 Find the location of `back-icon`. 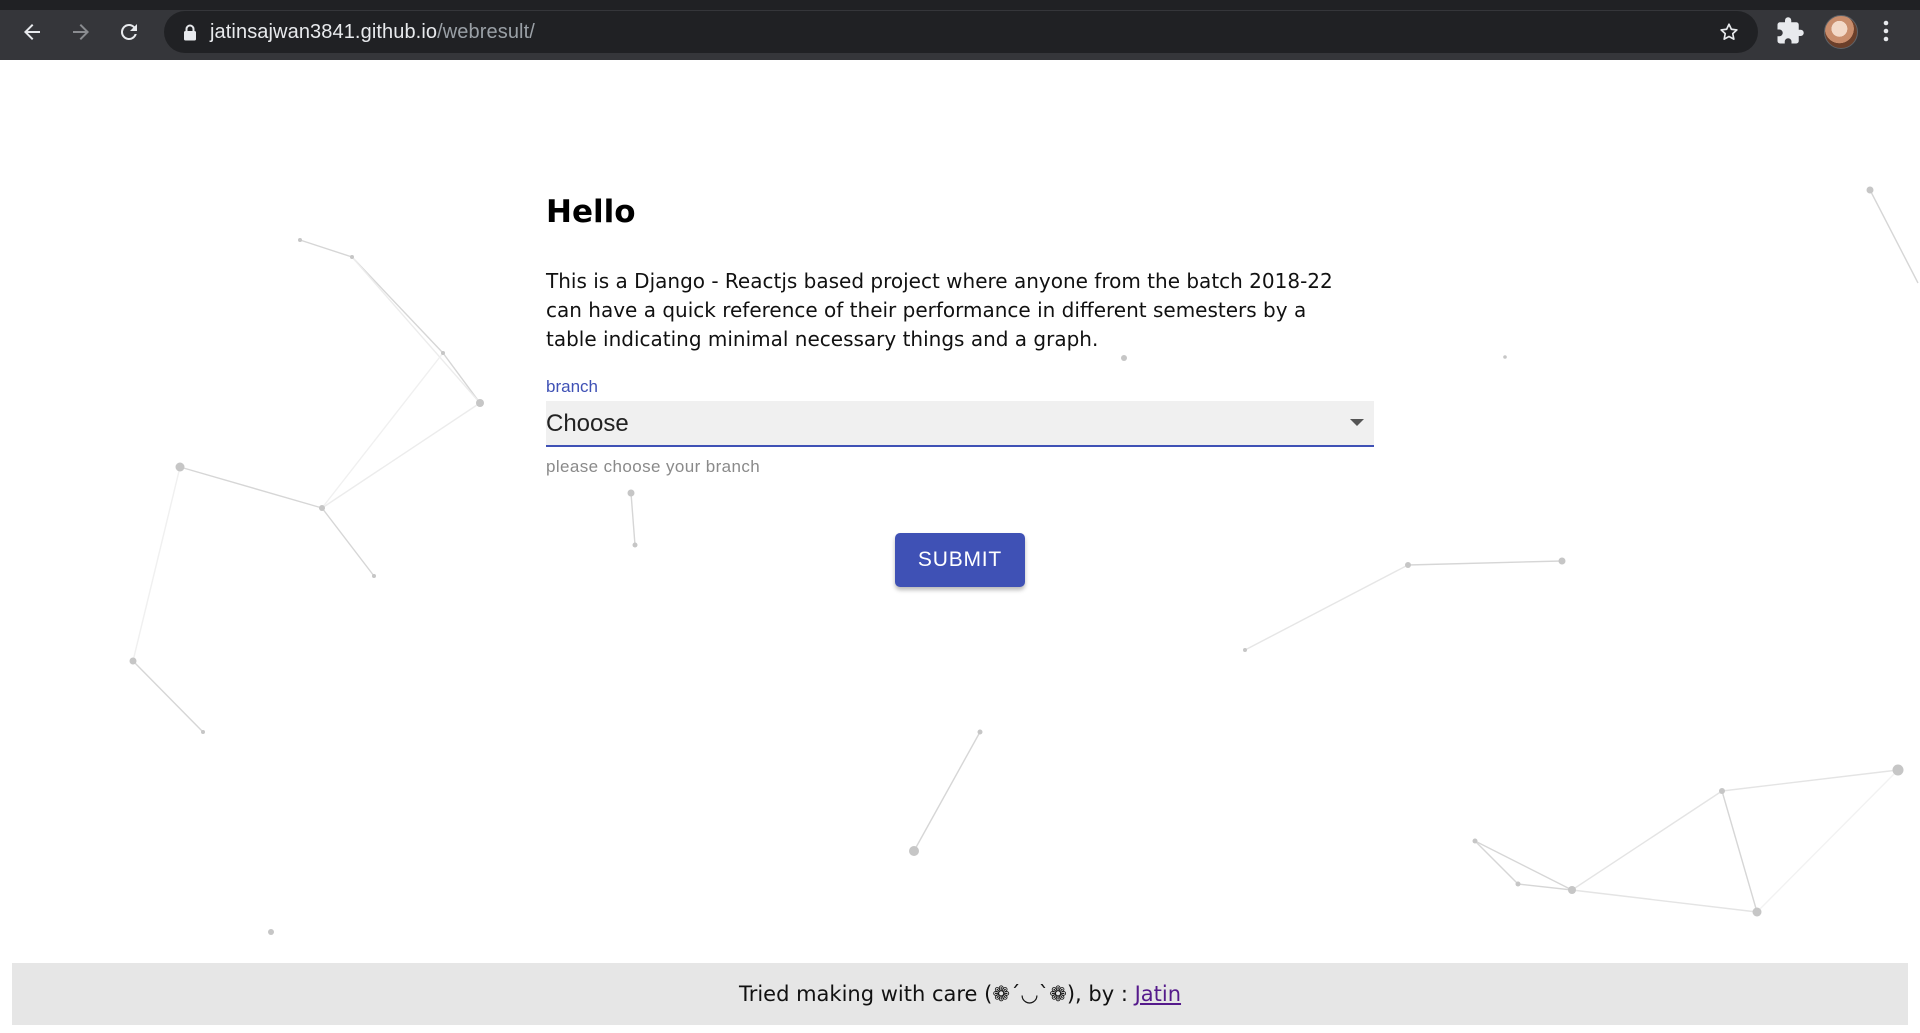

back-icon is located at coordinates (32, 32).